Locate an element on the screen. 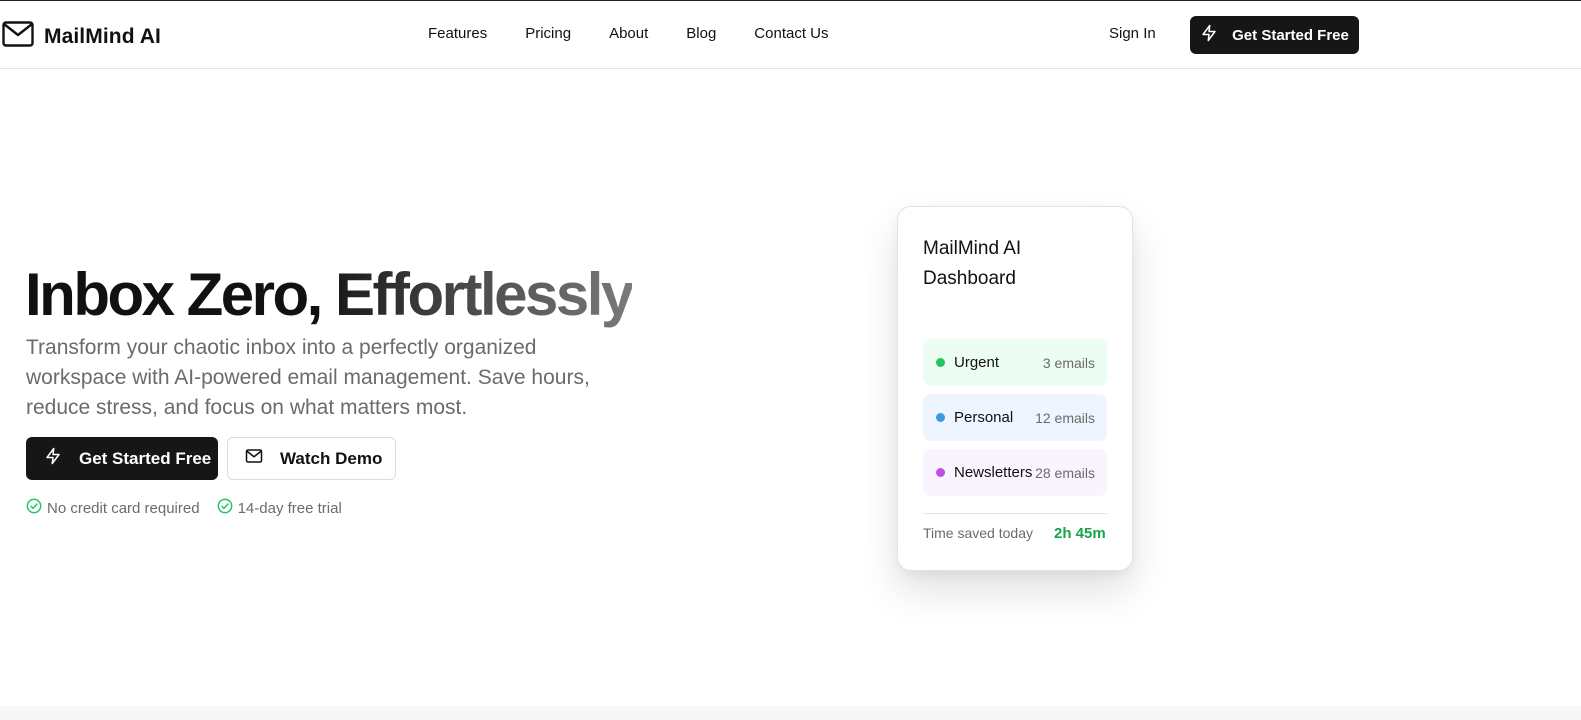  header-get-started-button: Get Started Free is located at coordinates (1274, 35).